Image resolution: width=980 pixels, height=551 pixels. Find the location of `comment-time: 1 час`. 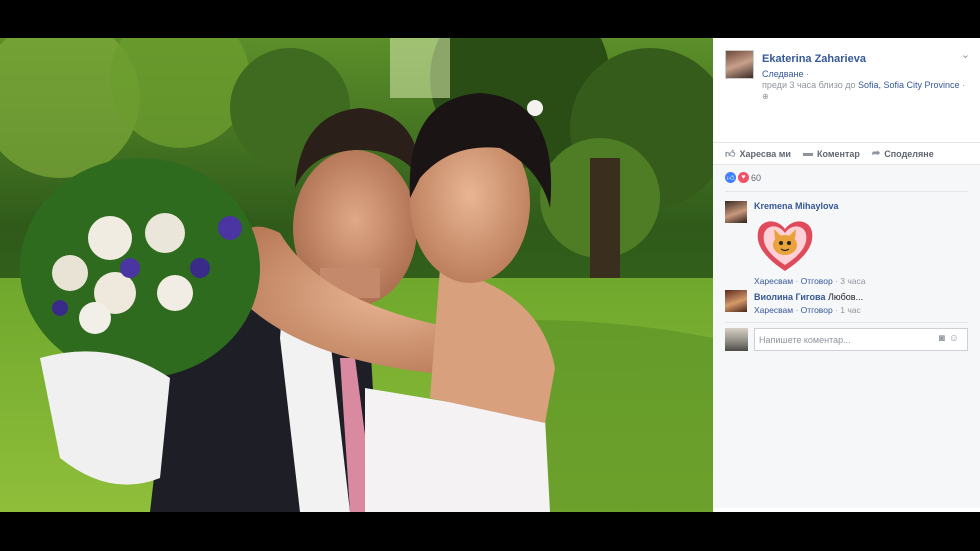

comment-time: 1 час is located at coordinates (850, 310).